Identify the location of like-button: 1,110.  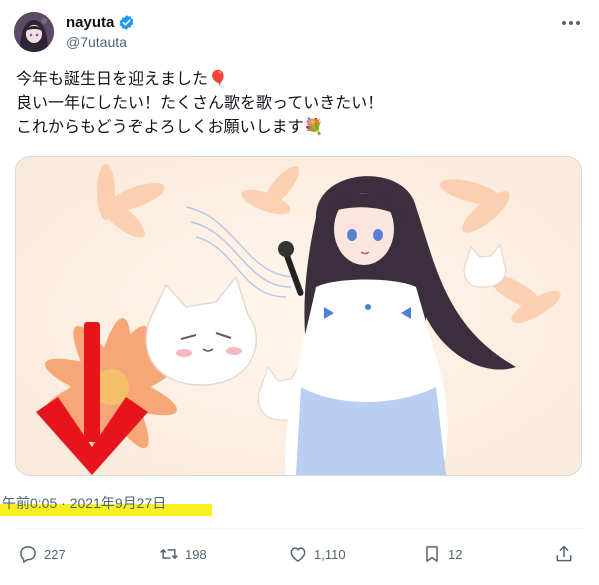
(317, 554).